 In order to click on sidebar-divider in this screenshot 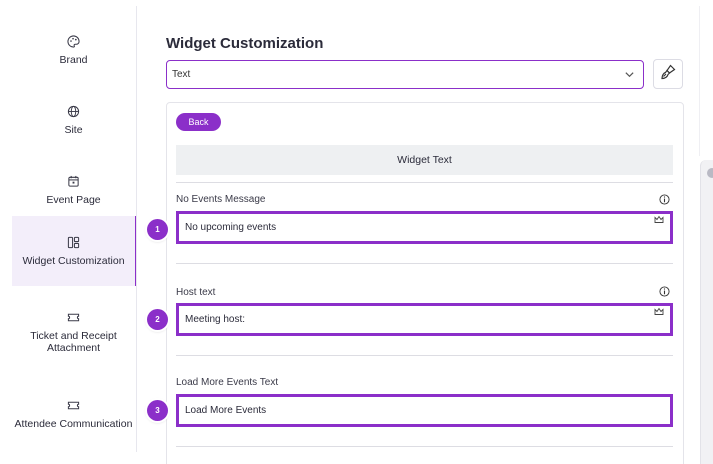, I will do `click(136, 229)`.